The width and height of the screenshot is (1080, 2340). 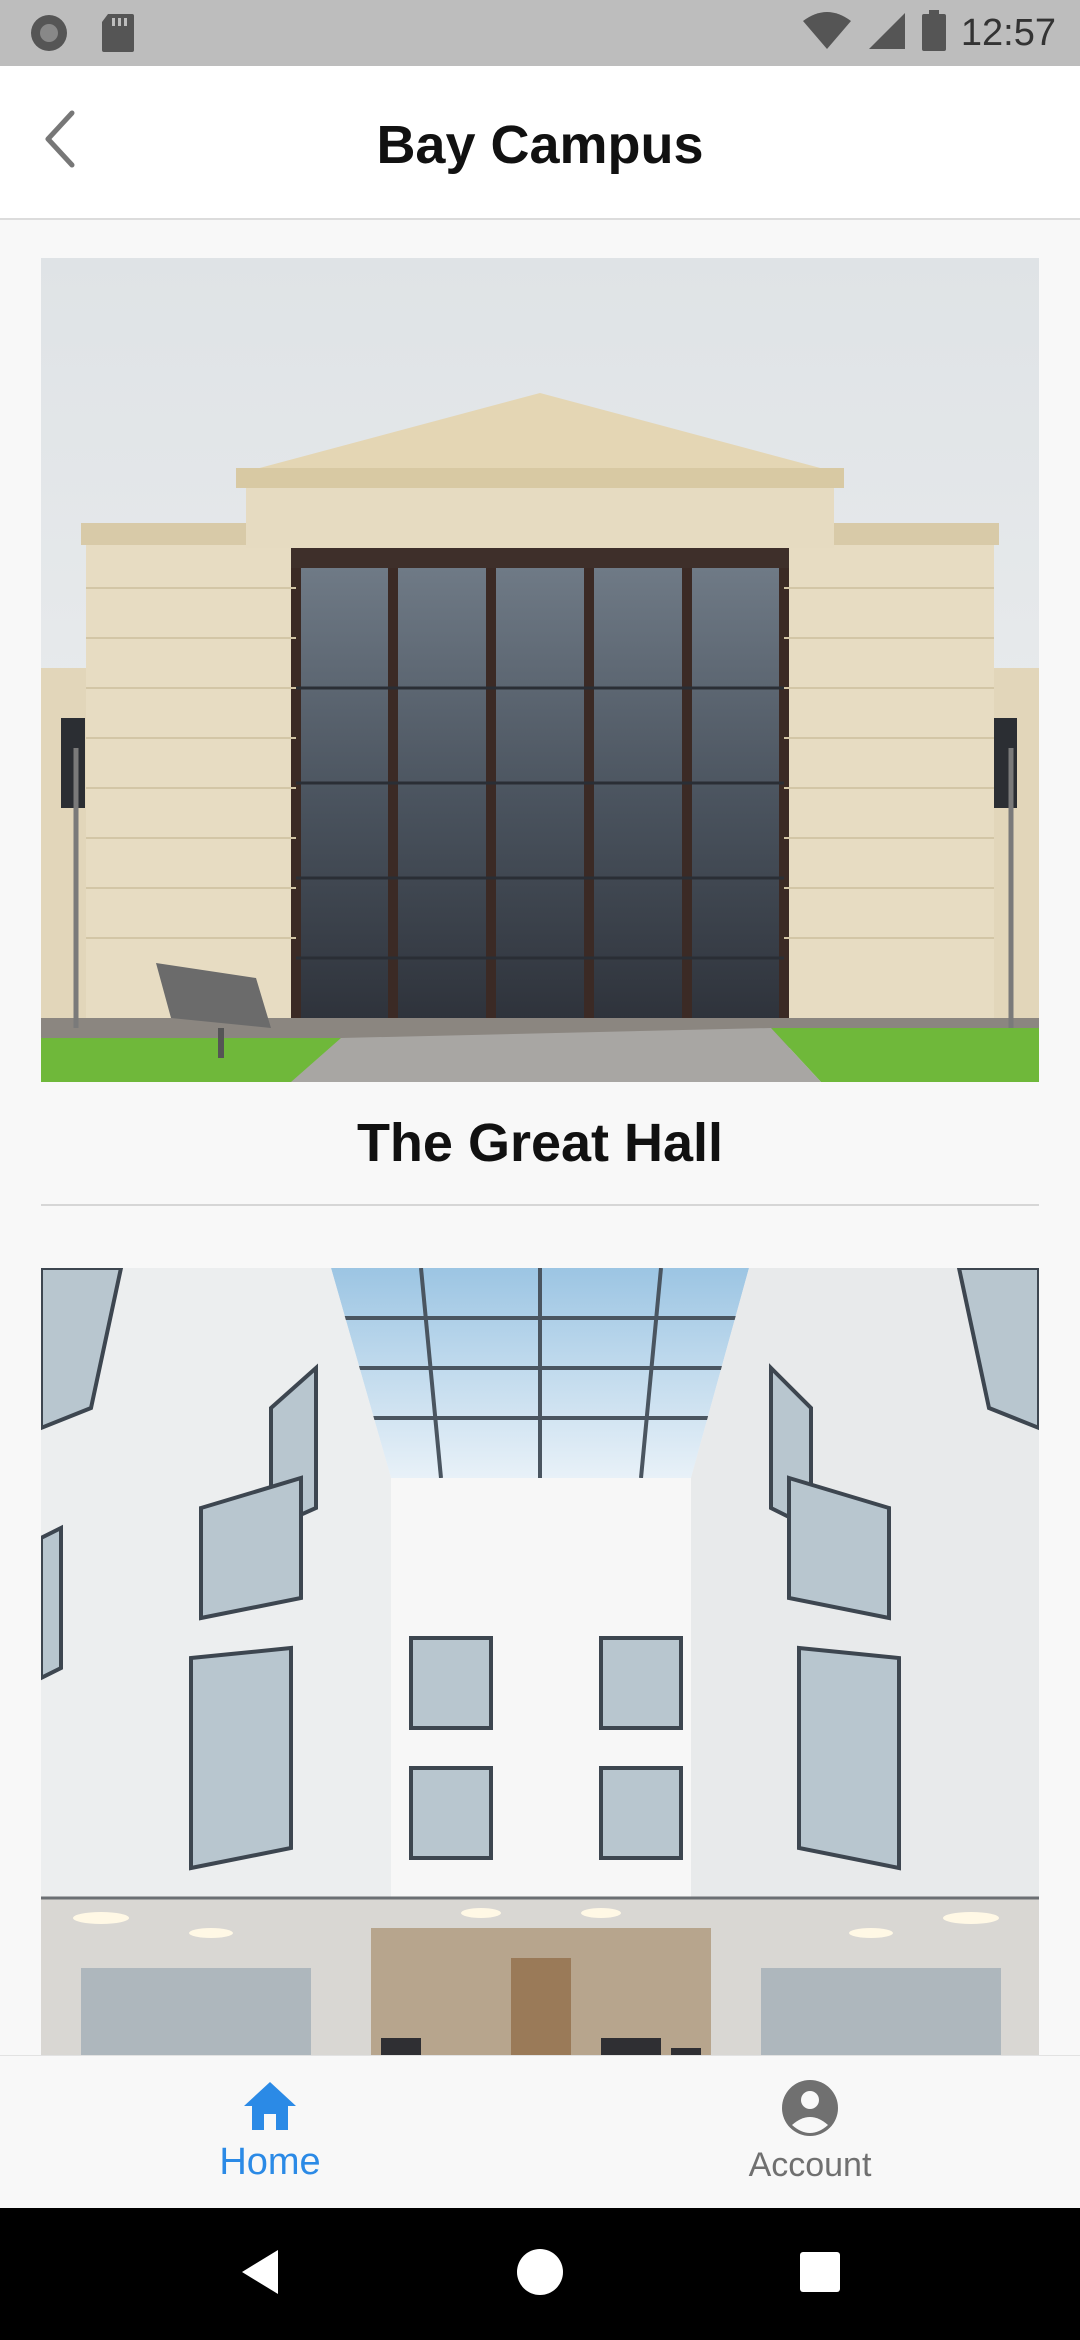 What do you see at coordinates (810, 2110) in the screenshot?
I see `account-circle-icon` at bounding box center [810, 2110].